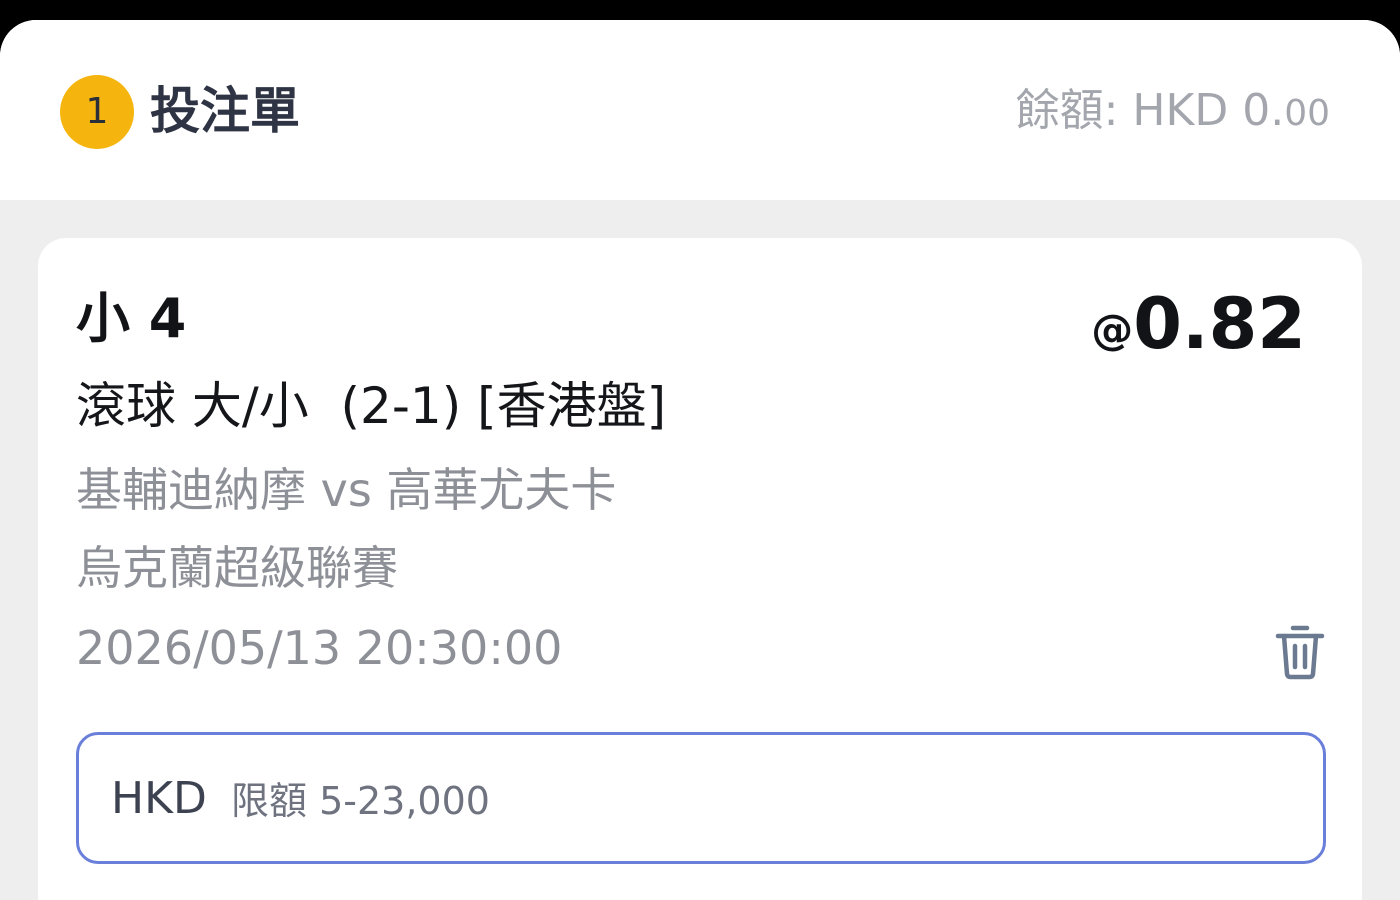 The width and height of the screenshot is (1400, 900). What do you see at coordinates (1300, 652) in the screenshot?
I see `trash-icon` at bounding box center [1300, 652].